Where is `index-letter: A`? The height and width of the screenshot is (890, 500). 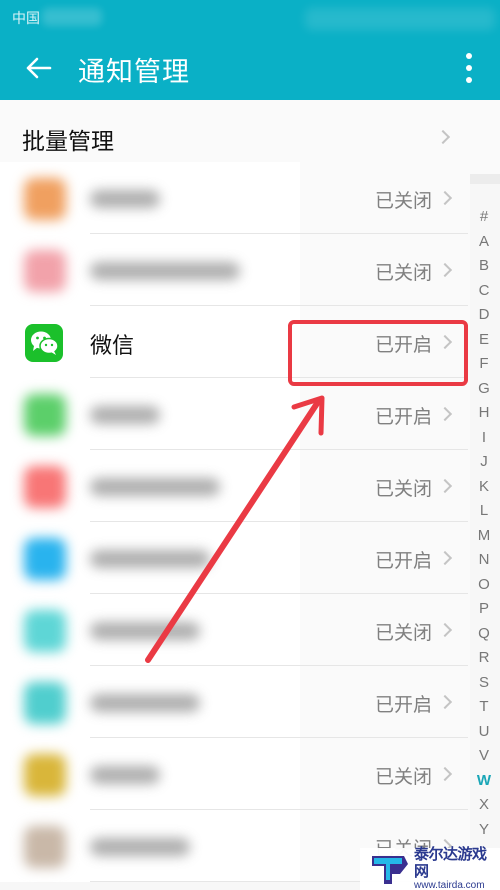
index-letter: A is located at coordinates (484, 242).